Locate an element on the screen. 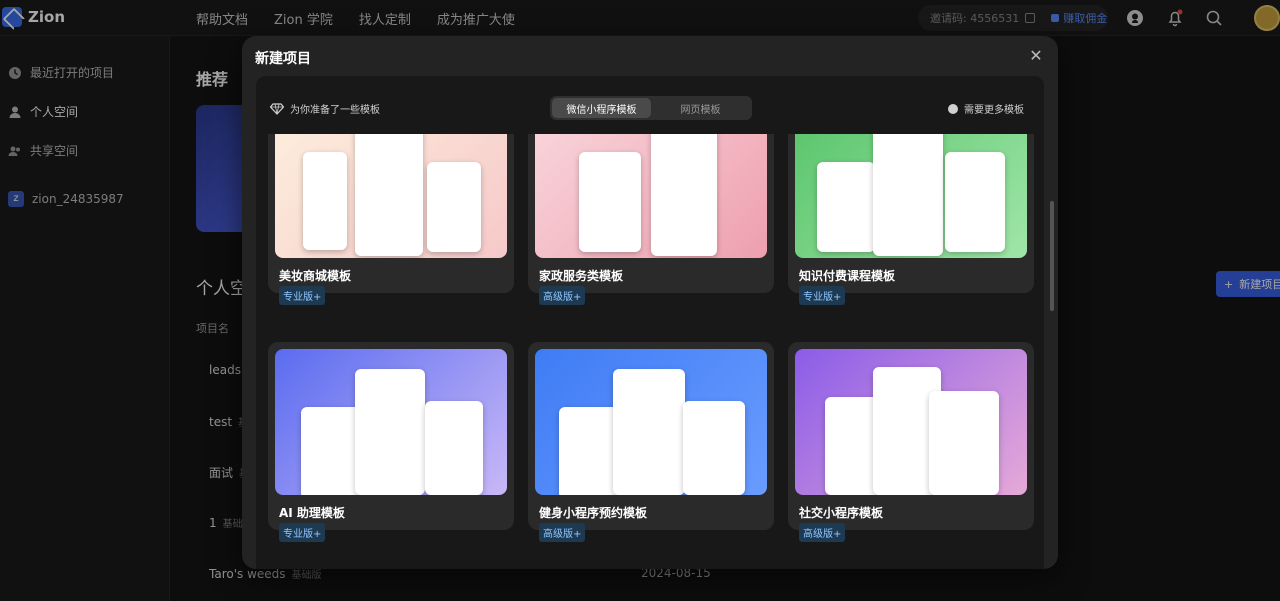 This screenshot has width=1280, height=601. template-card: 家政服务类模板 高级版+ is located at coordinates (651, 219).